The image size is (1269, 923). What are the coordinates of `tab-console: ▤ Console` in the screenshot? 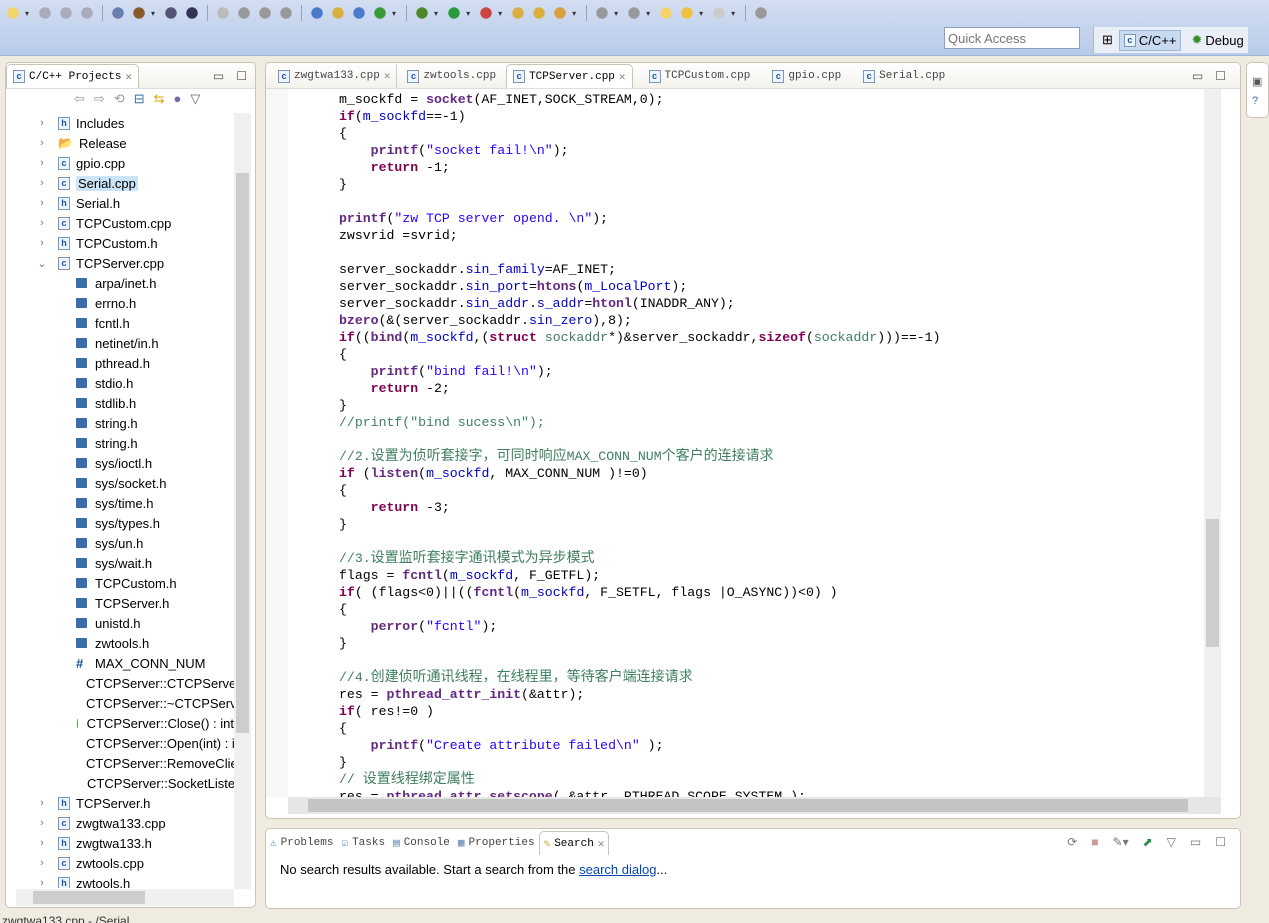 It's located at (421, 843).